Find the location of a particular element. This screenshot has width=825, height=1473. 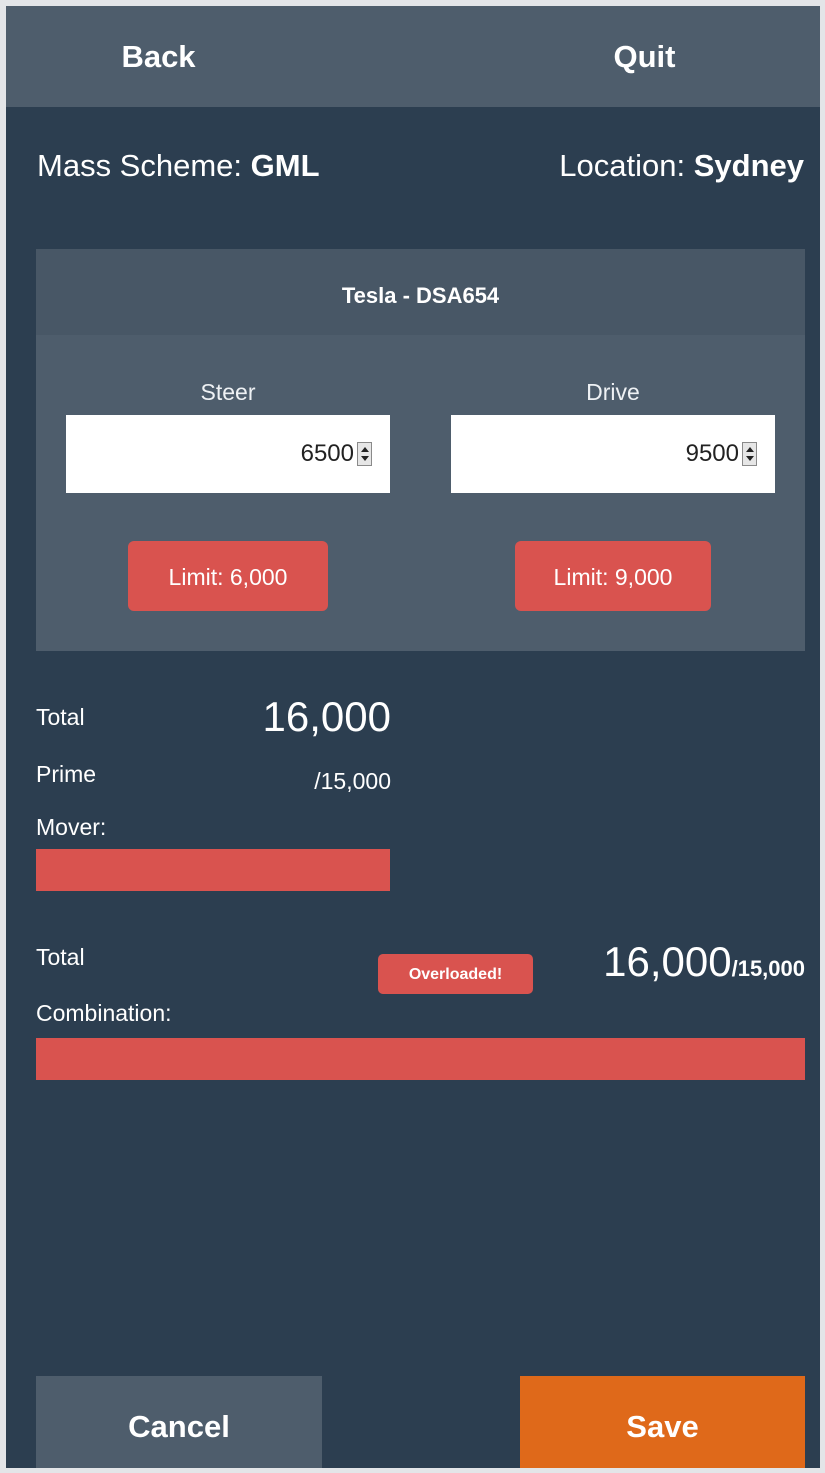

location-label: Location: is located at coordinates (622, 165).